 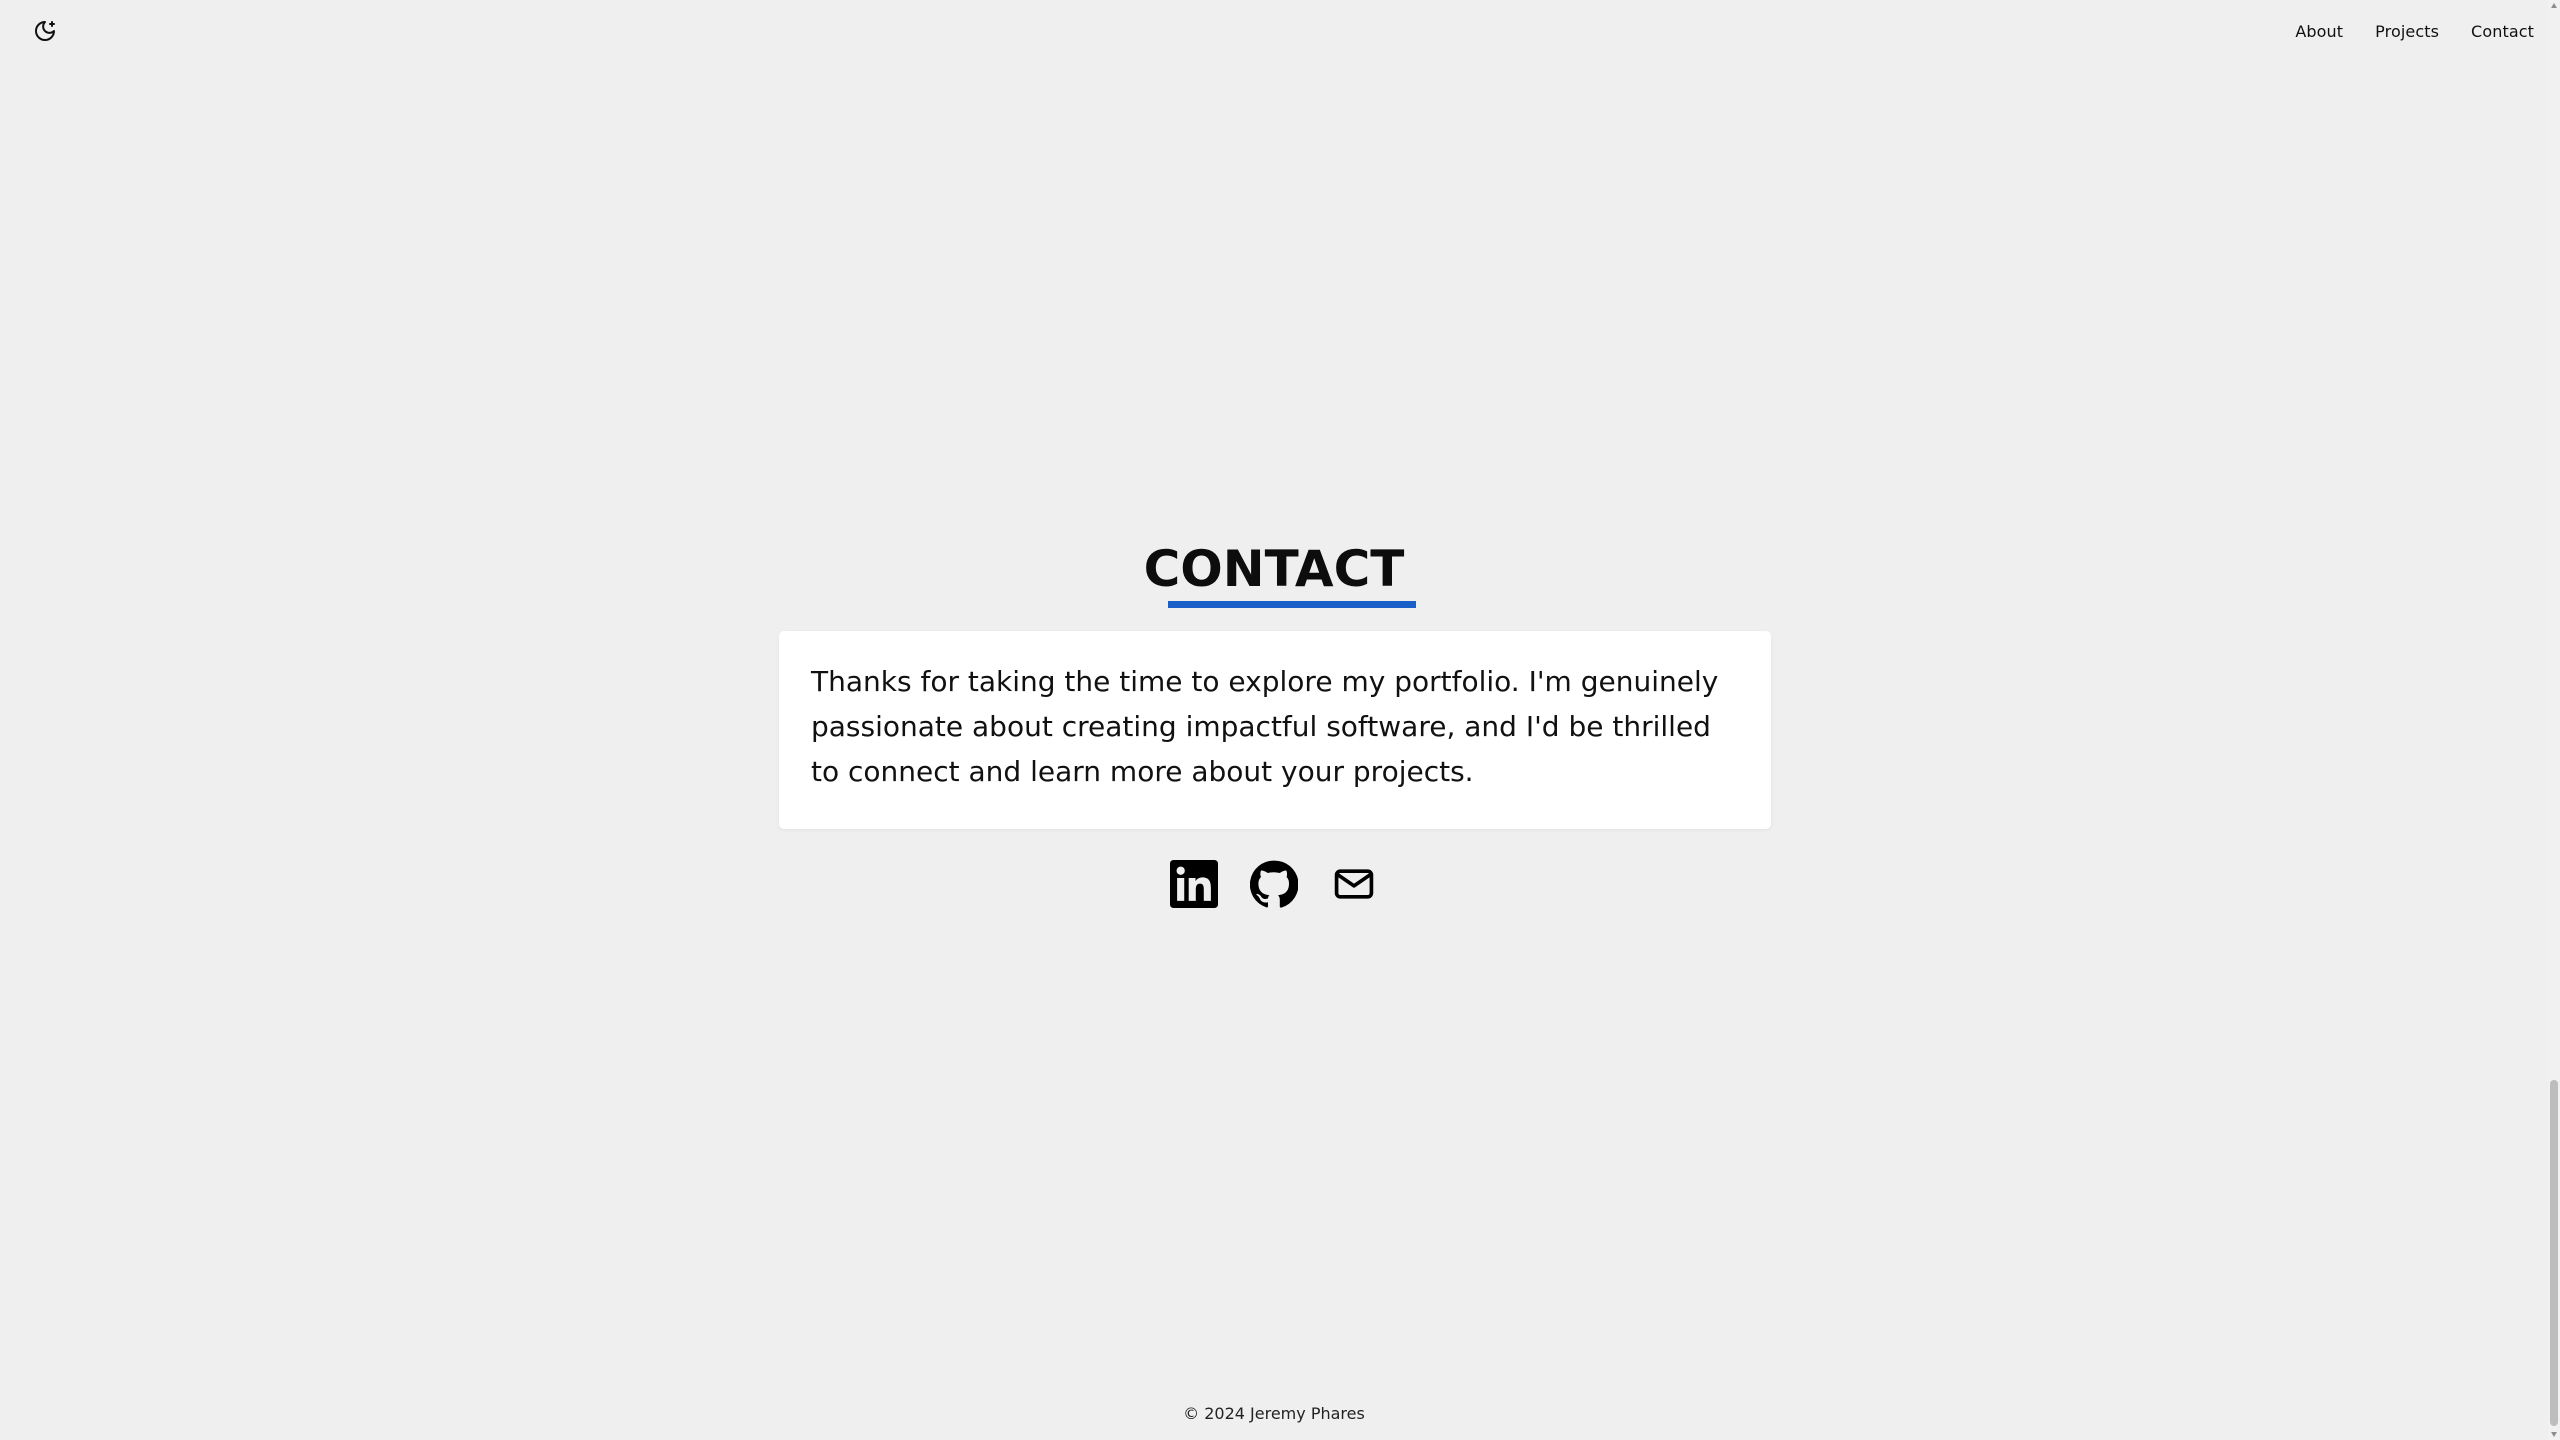 I want to click on email-icon, so click(x=1354, y=884).